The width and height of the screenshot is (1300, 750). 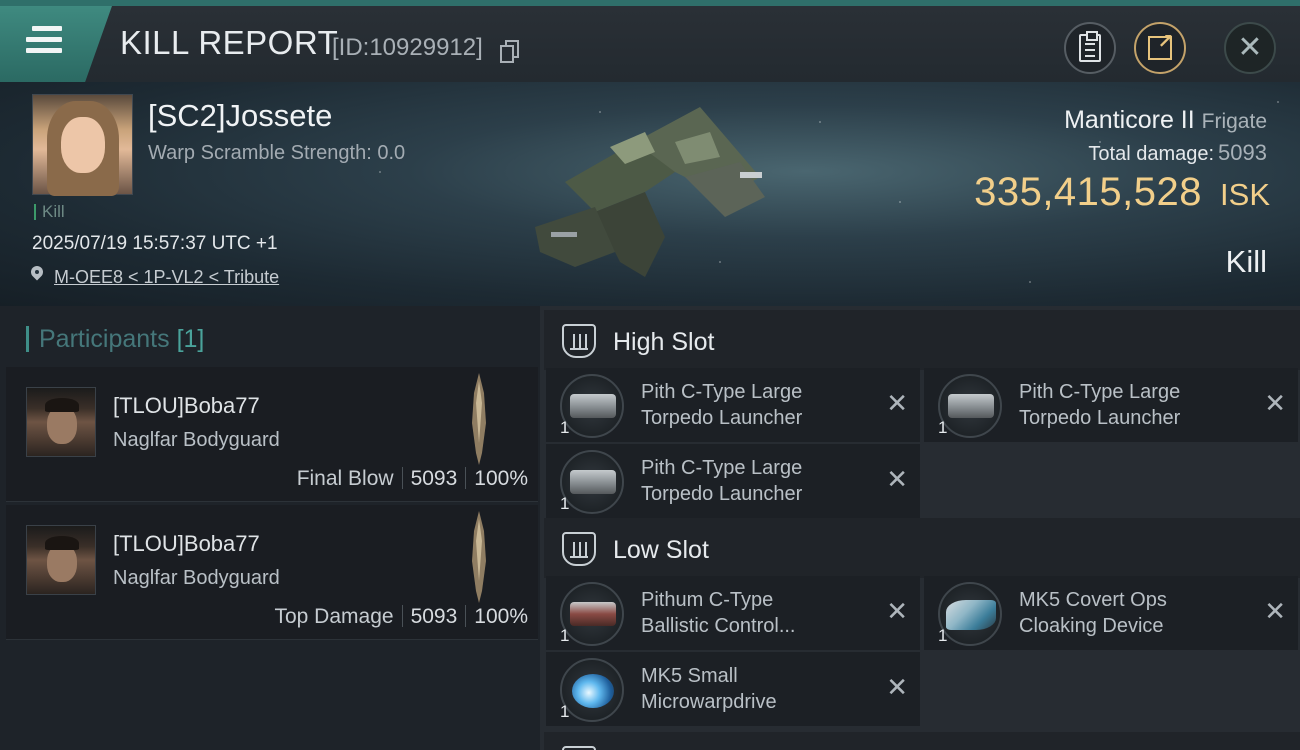 I want to click on header-bar: KILL REPORT [ID:10929912] ✕, so click(x=650, y=41).